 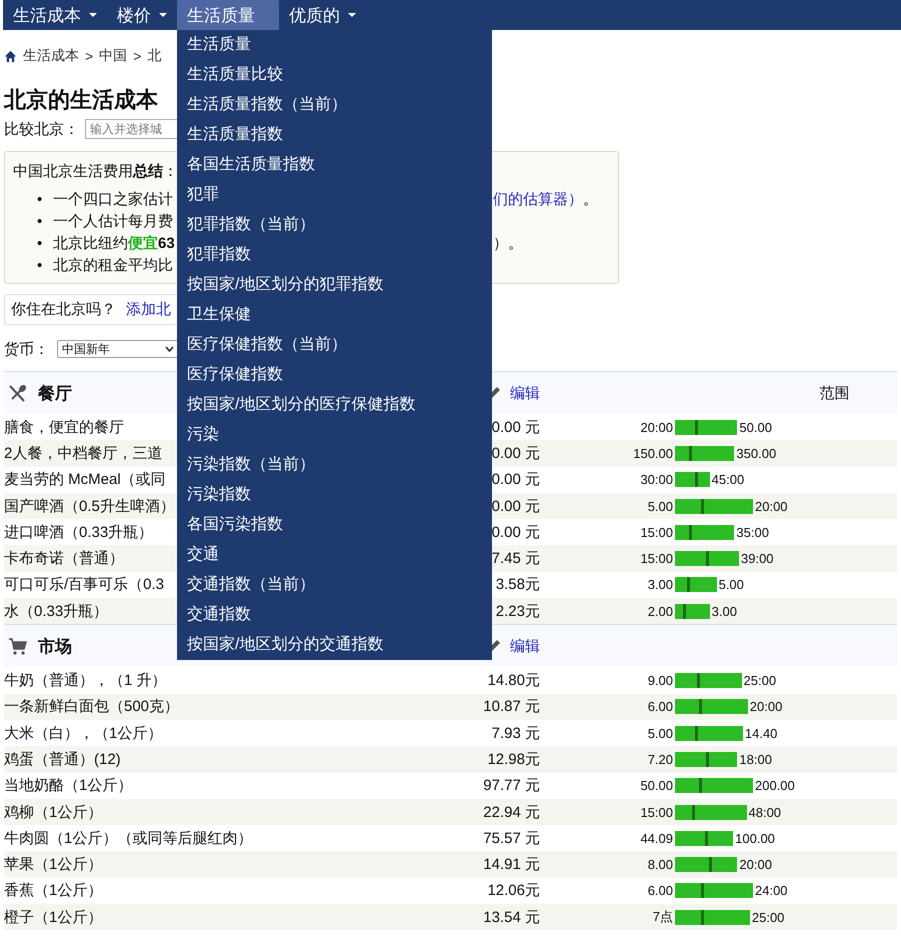 I want to click on range-high: 48:00, so click(x=765, y=812).